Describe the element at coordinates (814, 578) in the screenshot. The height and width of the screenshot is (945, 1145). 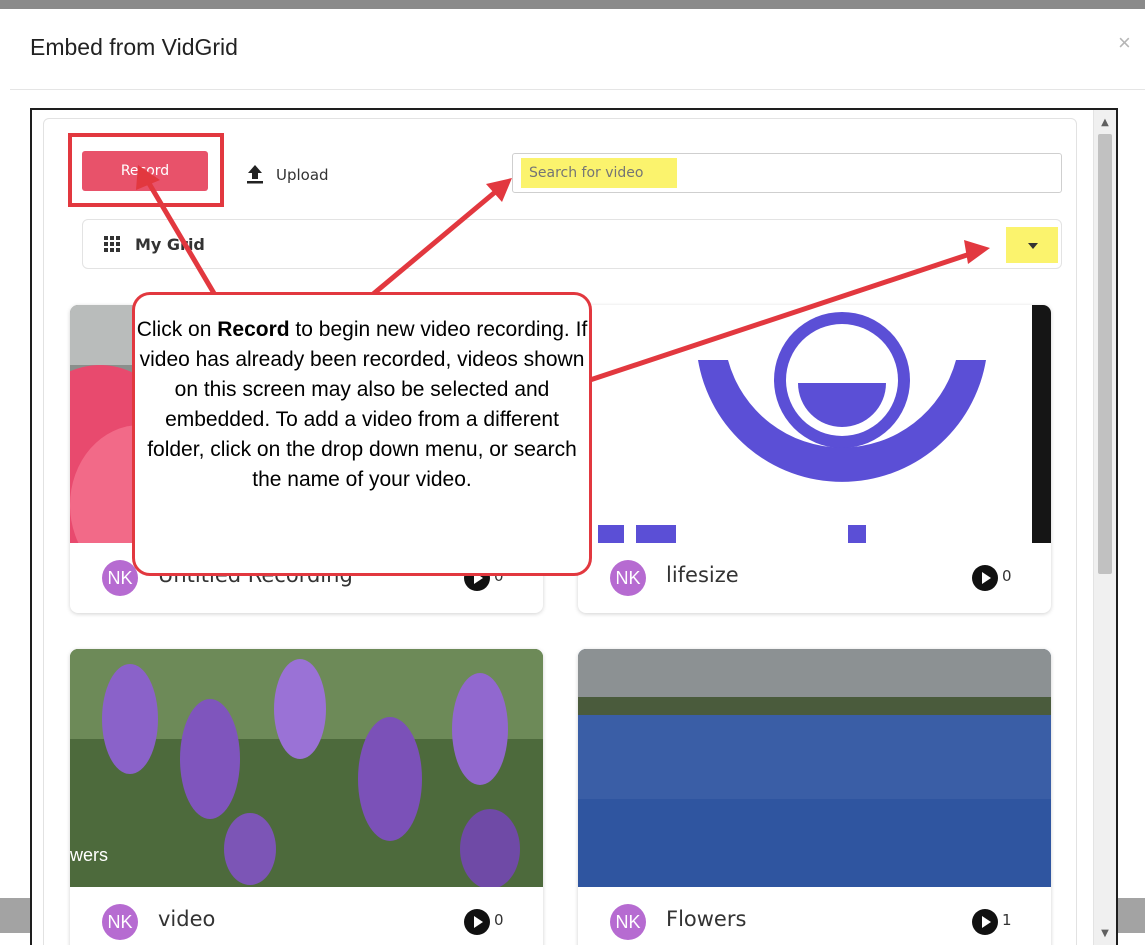
I see `video-card-footer: NK lifesize 0` at that location.